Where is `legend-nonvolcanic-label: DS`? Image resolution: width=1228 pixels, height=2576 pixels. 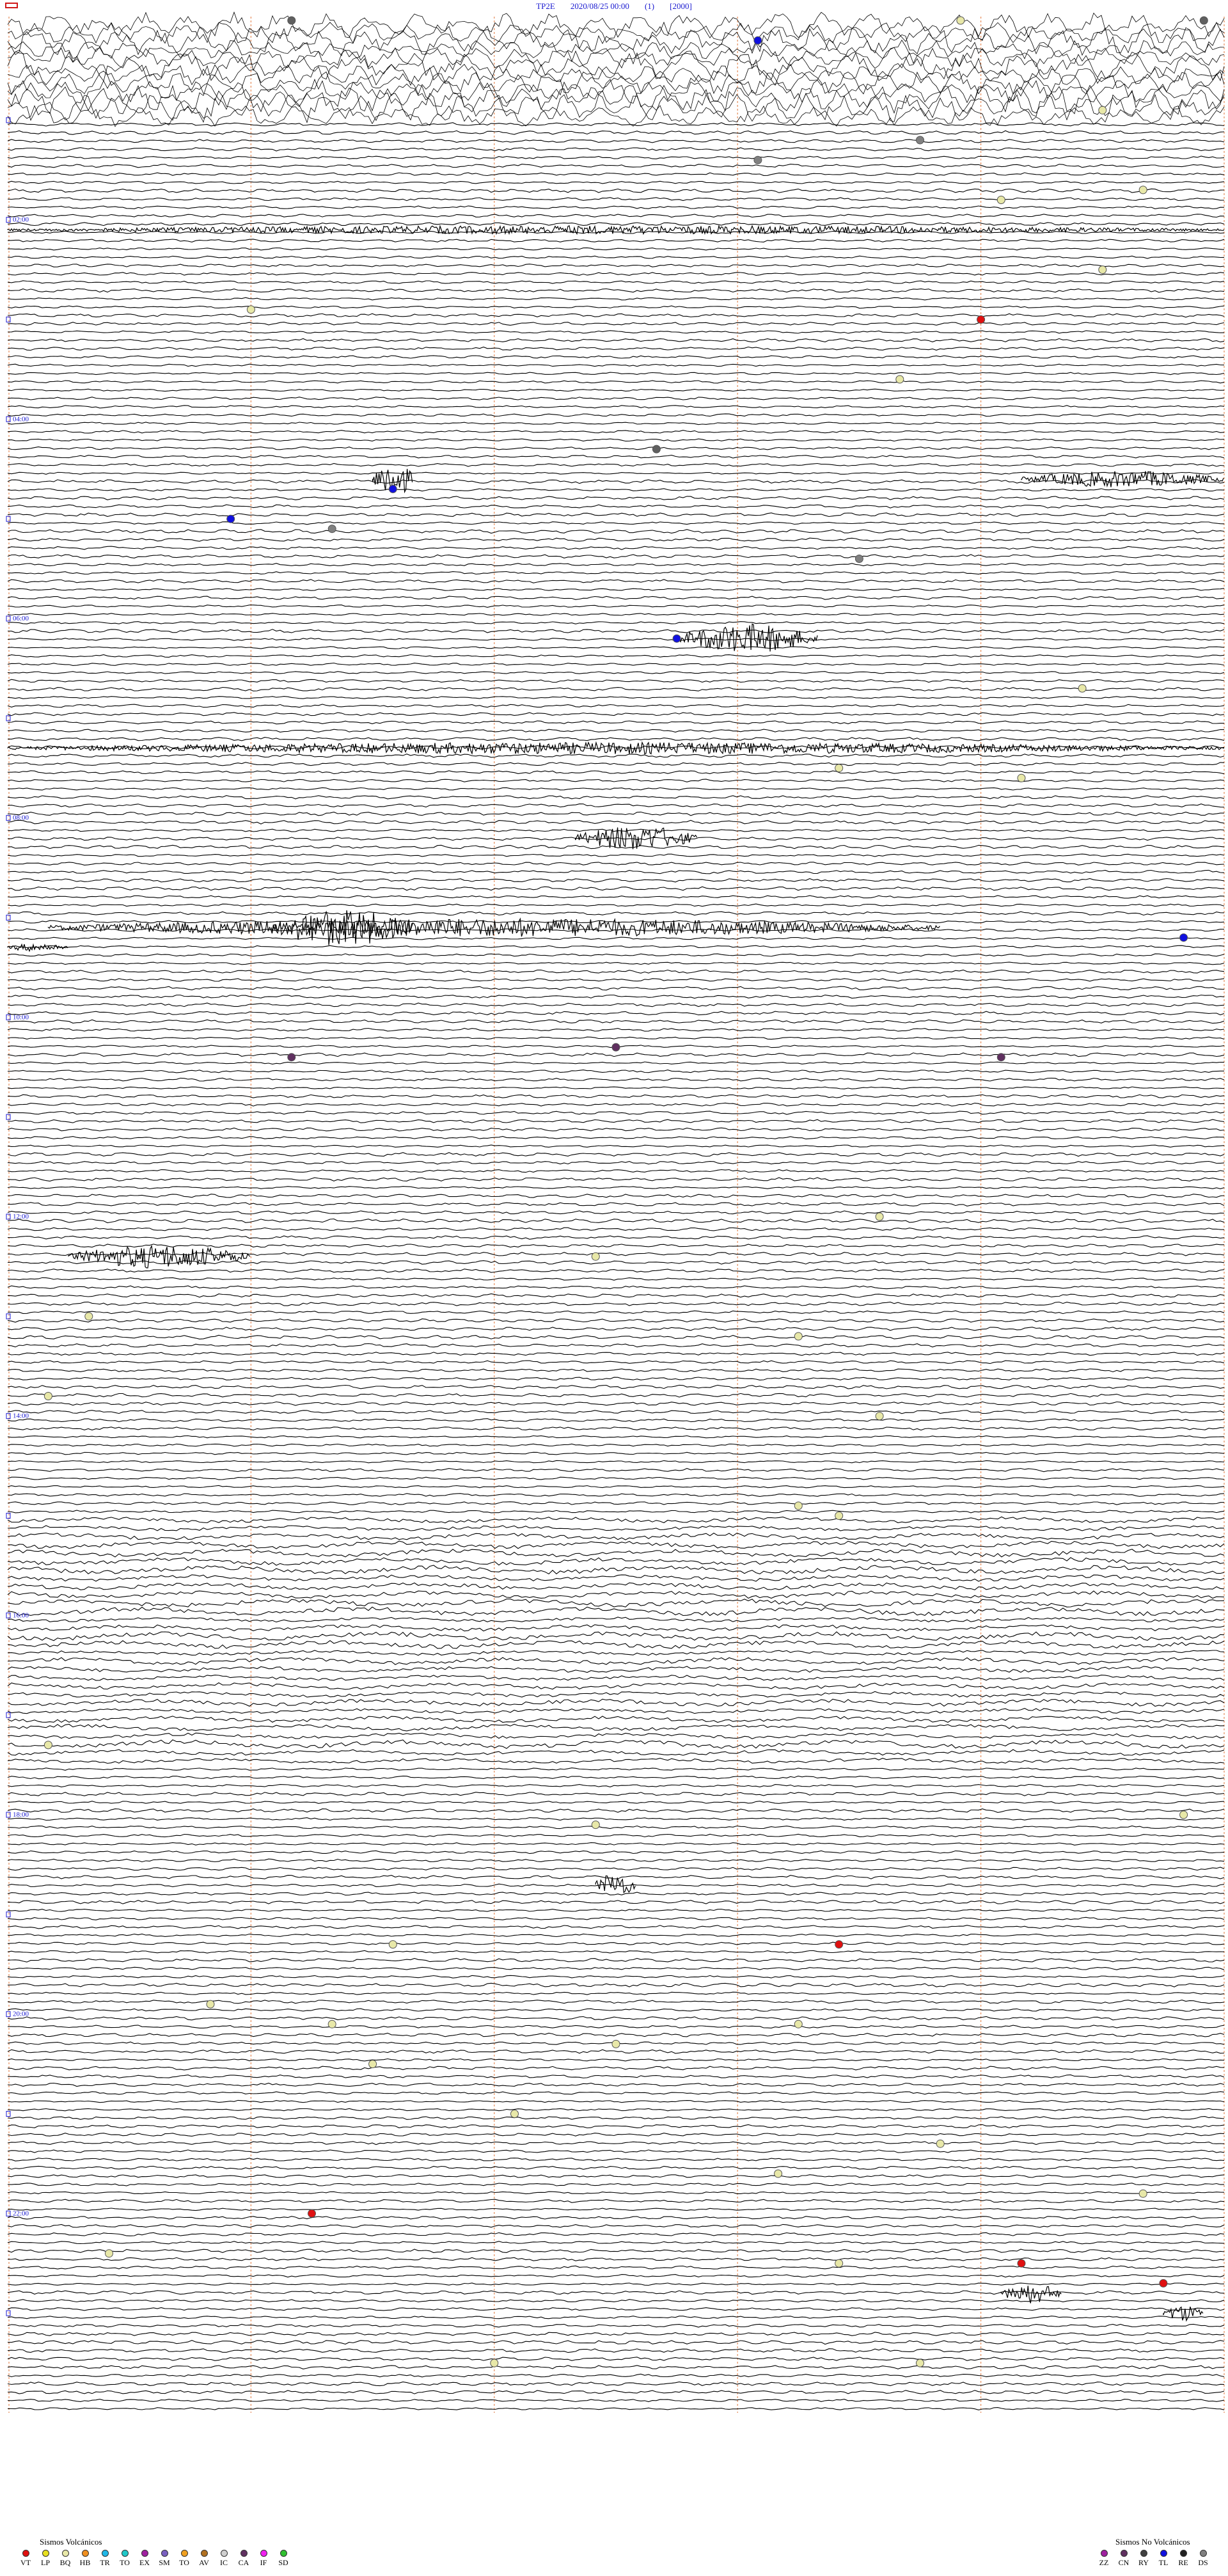
legend-nonvolcanic-label: DS is located at coordinates (1203, 2562).